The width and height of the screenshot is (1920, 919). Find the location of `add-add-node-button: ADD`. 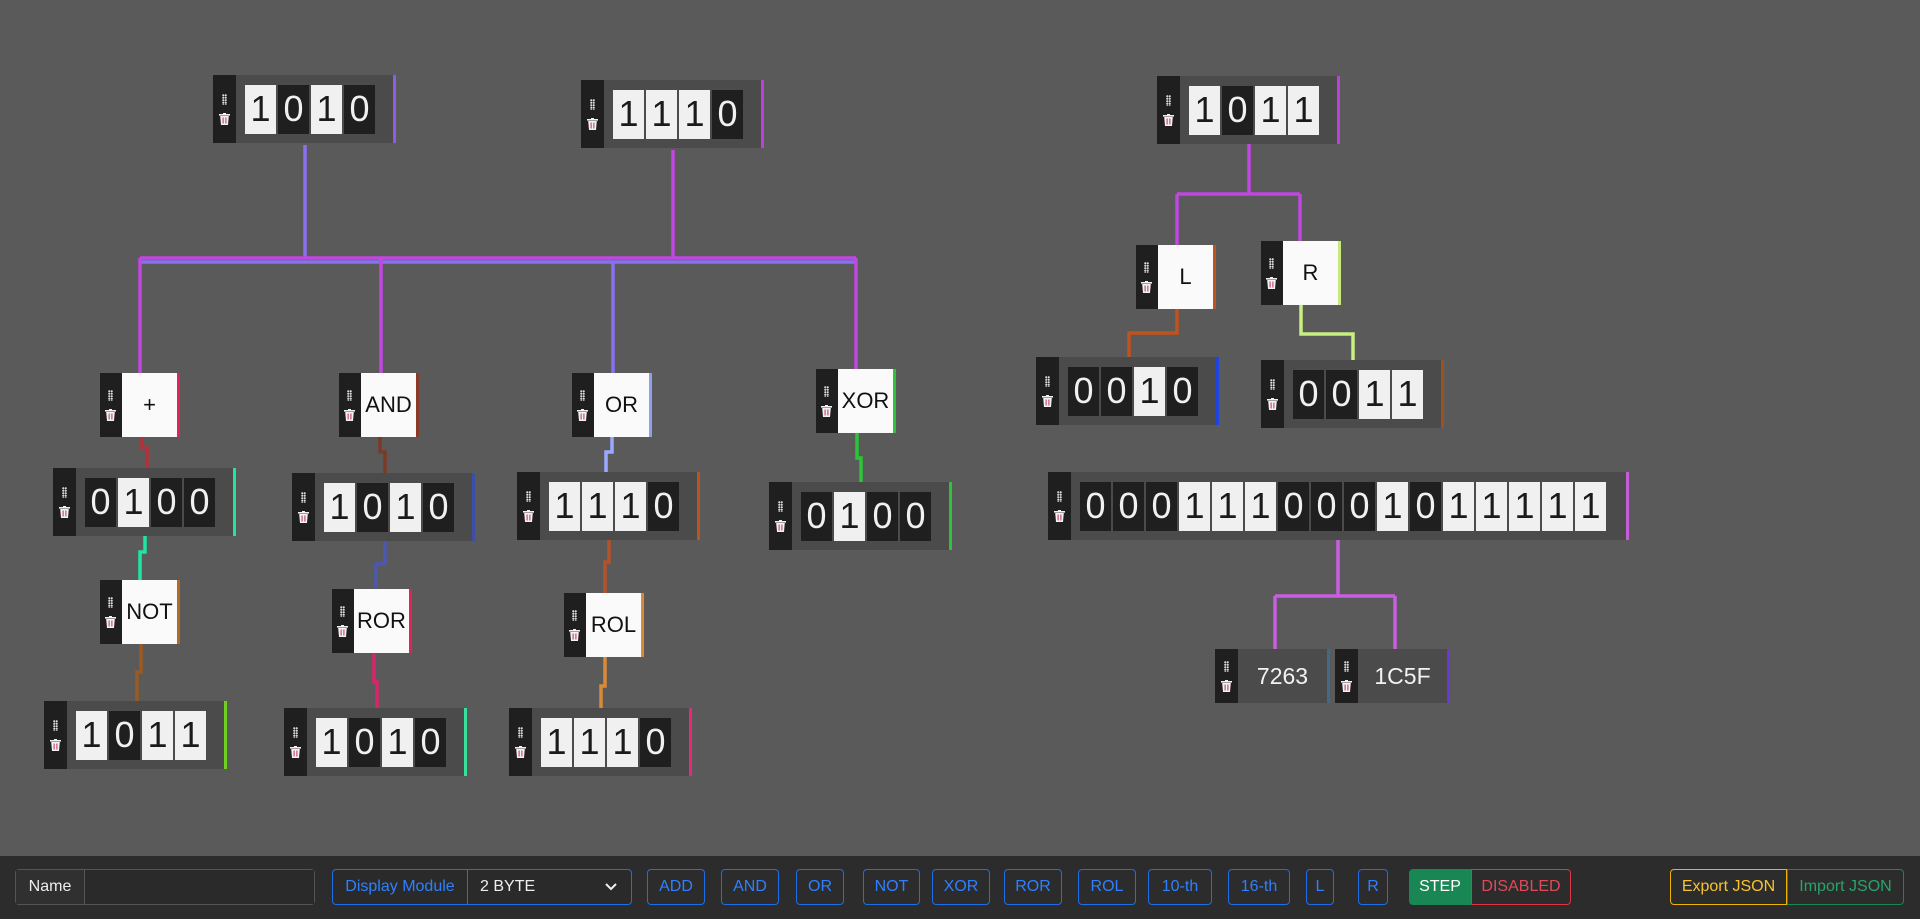

add-add-node-button: ADD is located at coordinates (676, 887).